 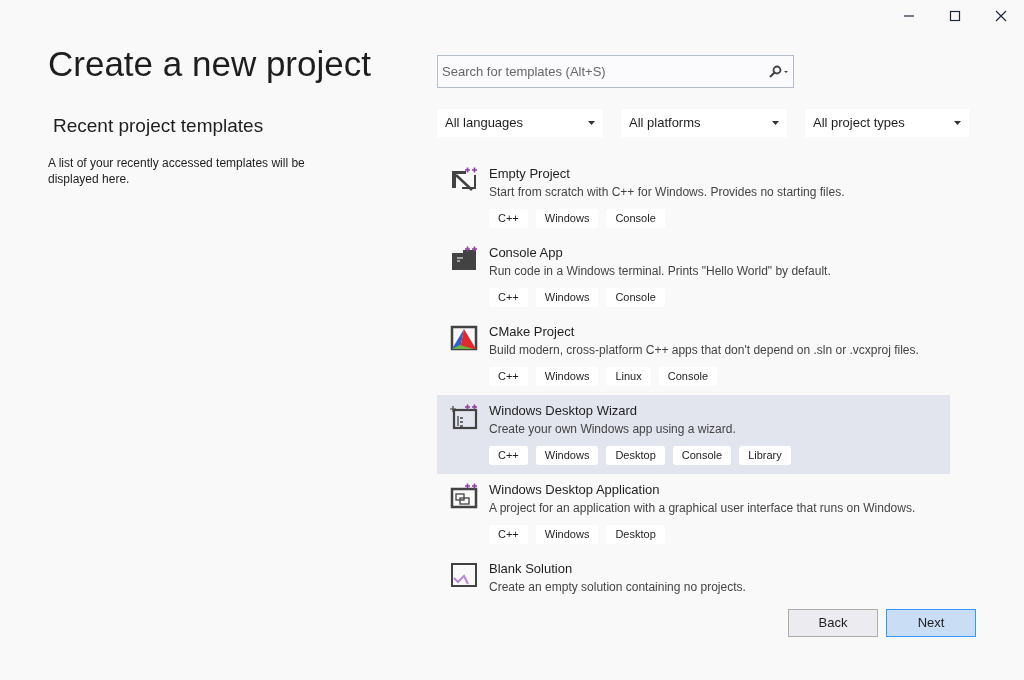 I want to click on filter-dropdown: All project types, so click(x=887, y=123).